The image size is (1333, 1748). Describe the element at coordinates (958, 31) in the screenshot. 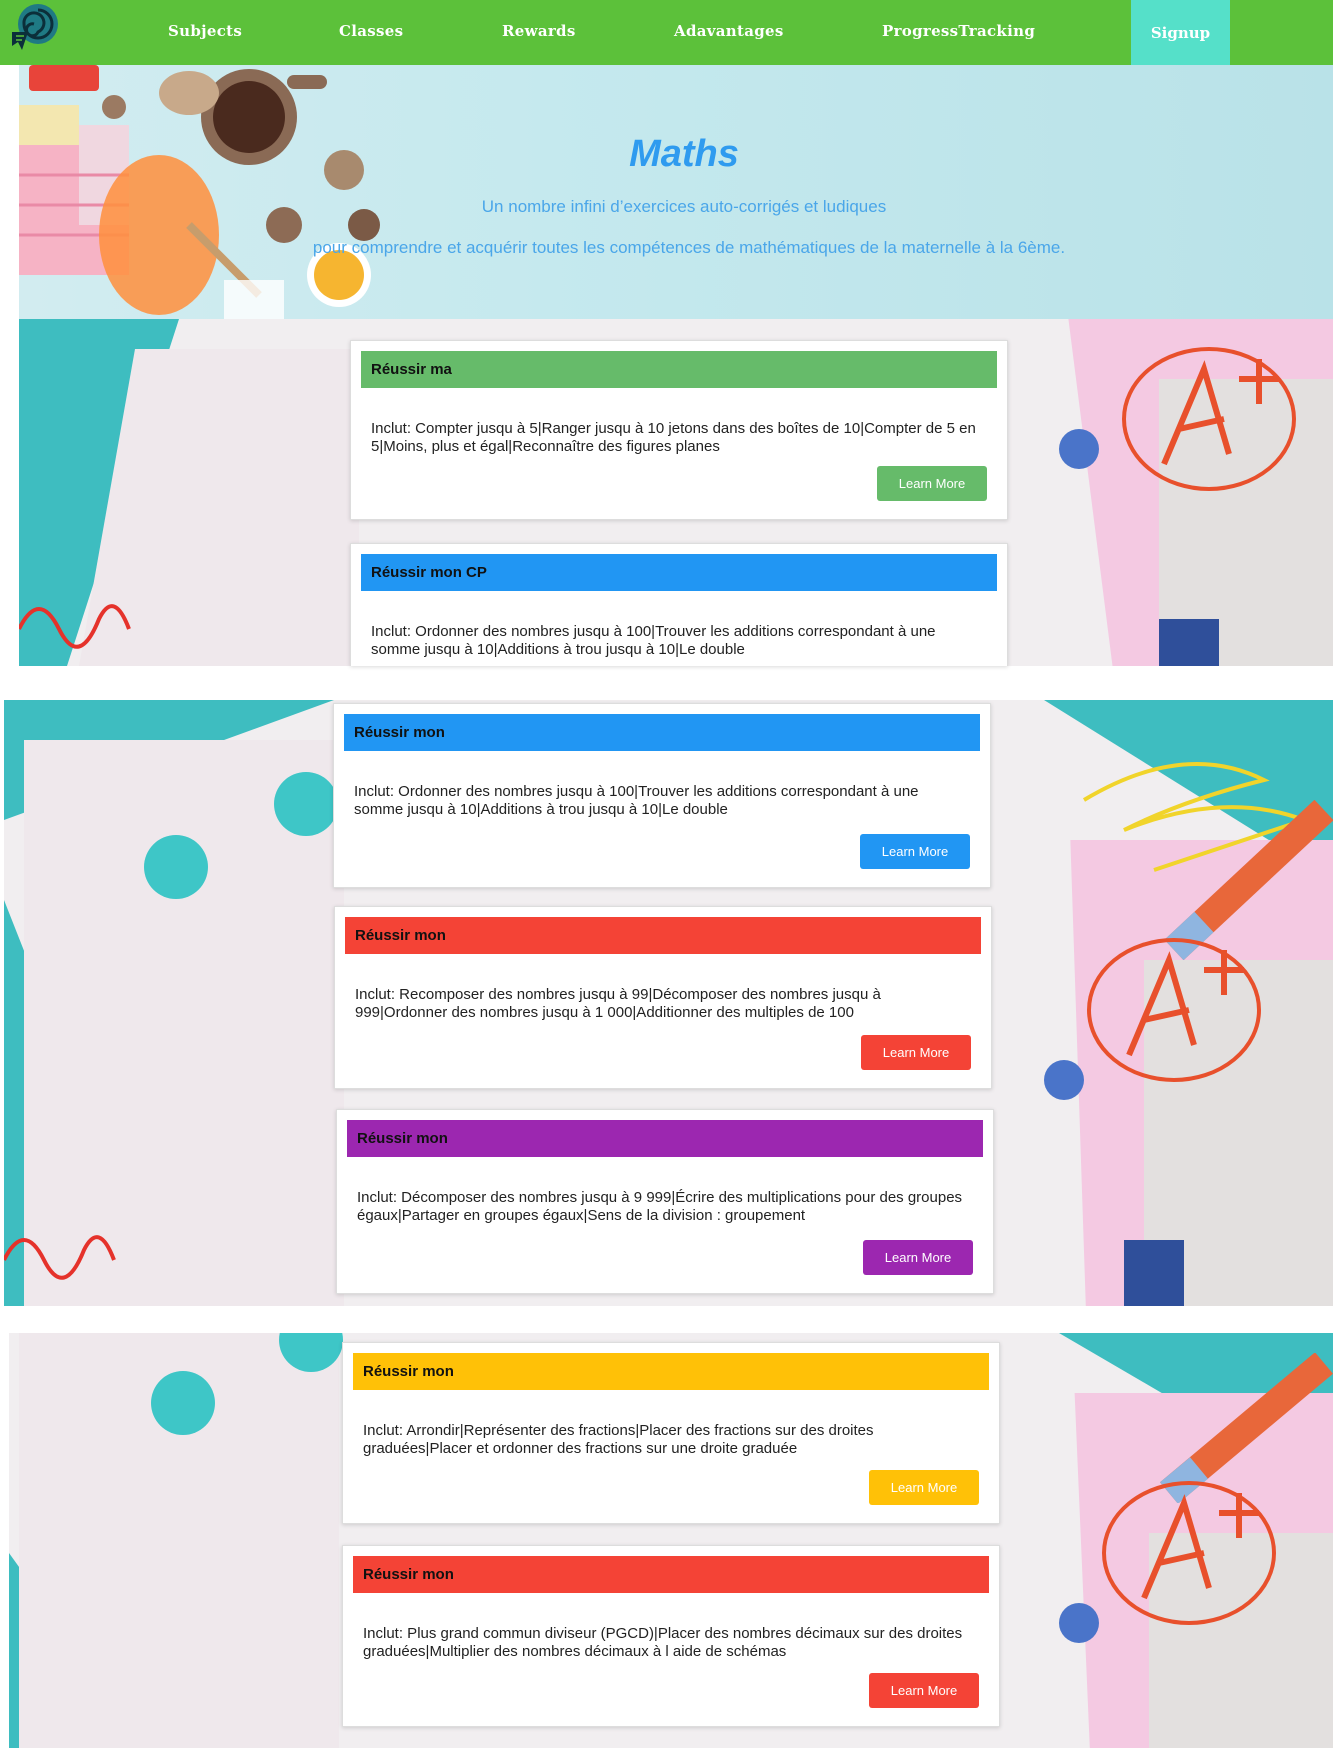

I see `nav-progress-tracking: ProgressTracking` at that location.